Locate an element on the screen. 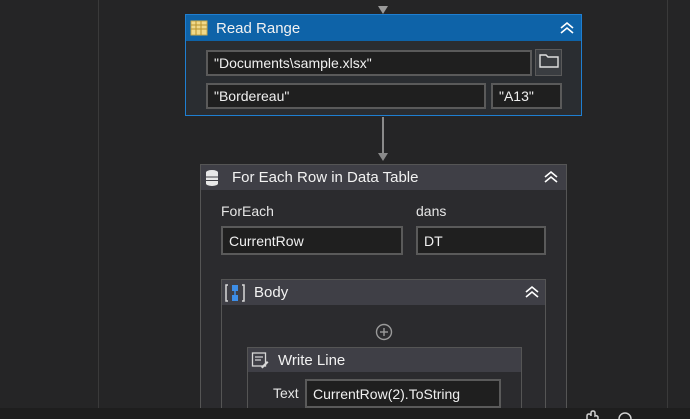 This screenshot has width=690, height=419. plus-circle-icon is located at coordinates (384, 334).